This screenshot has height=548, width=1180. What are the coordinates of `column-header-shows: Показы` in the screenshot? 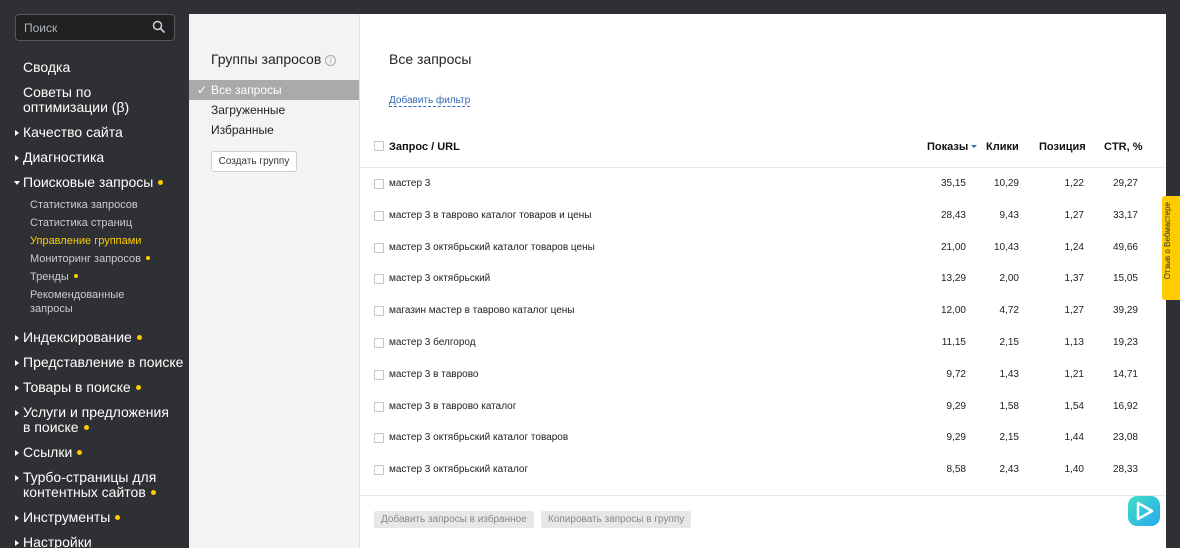 It's located at (952, 147).